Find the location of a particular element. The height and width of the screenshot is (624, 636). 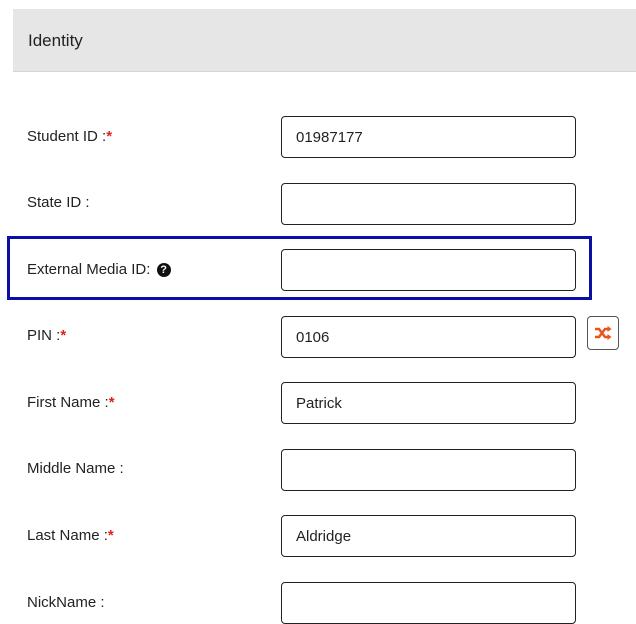

state-id-input is located at coordinates (428, 204).